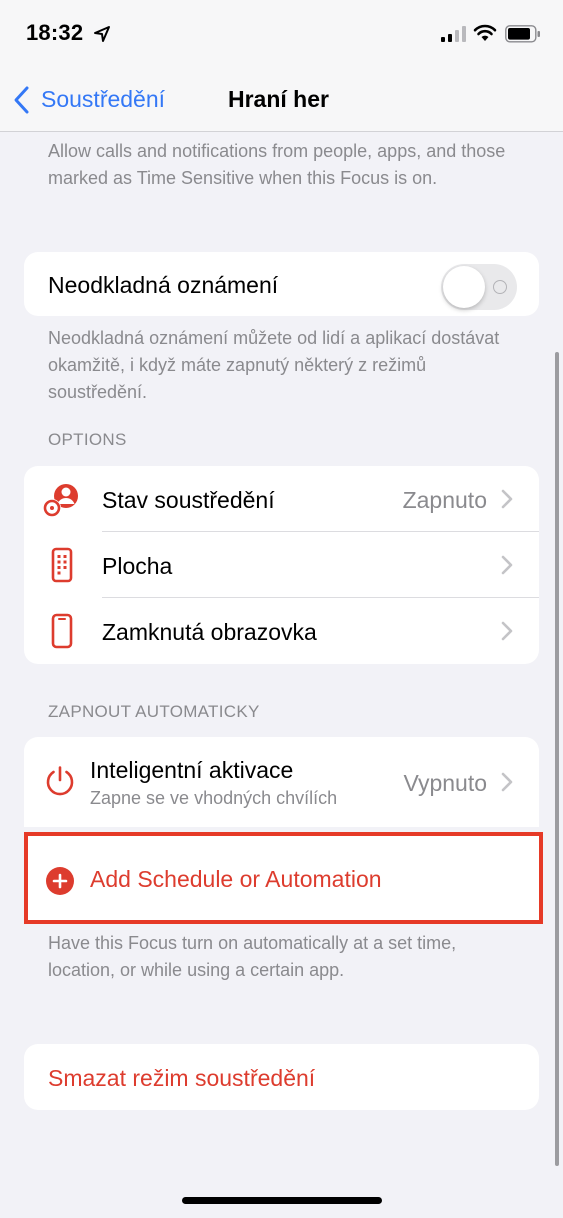 The image size is (563, 1218). I want to click on smart-activation-value: Vypnuto, so click(445, 783).